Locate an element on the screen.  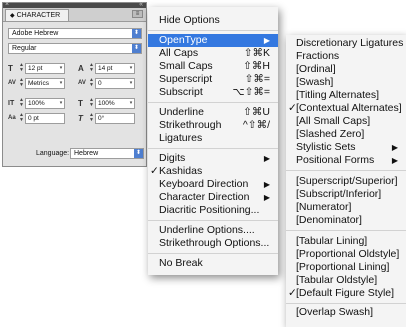
menu-item-superscript: Superscript ⇧⌘= is located at coordinates (213, 79).